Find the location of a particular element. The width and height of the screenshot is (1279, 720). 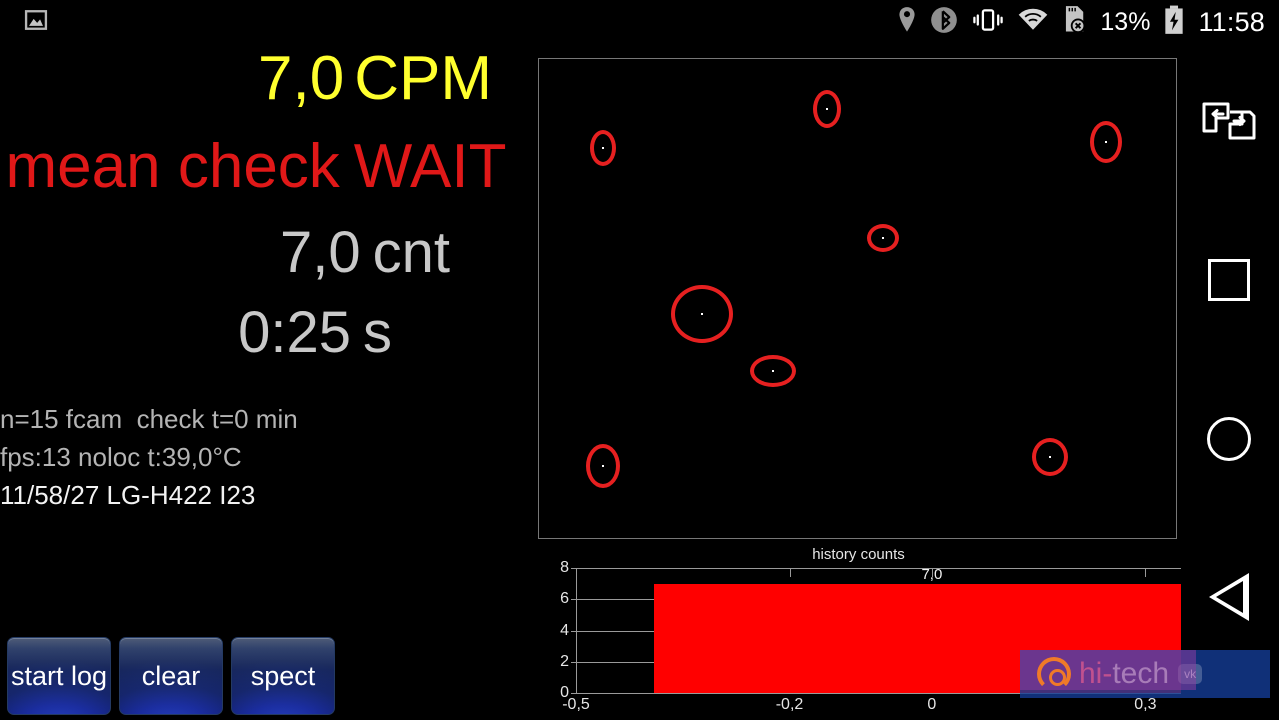

start-log-button-label: start log is located at coordinates (59, 675).